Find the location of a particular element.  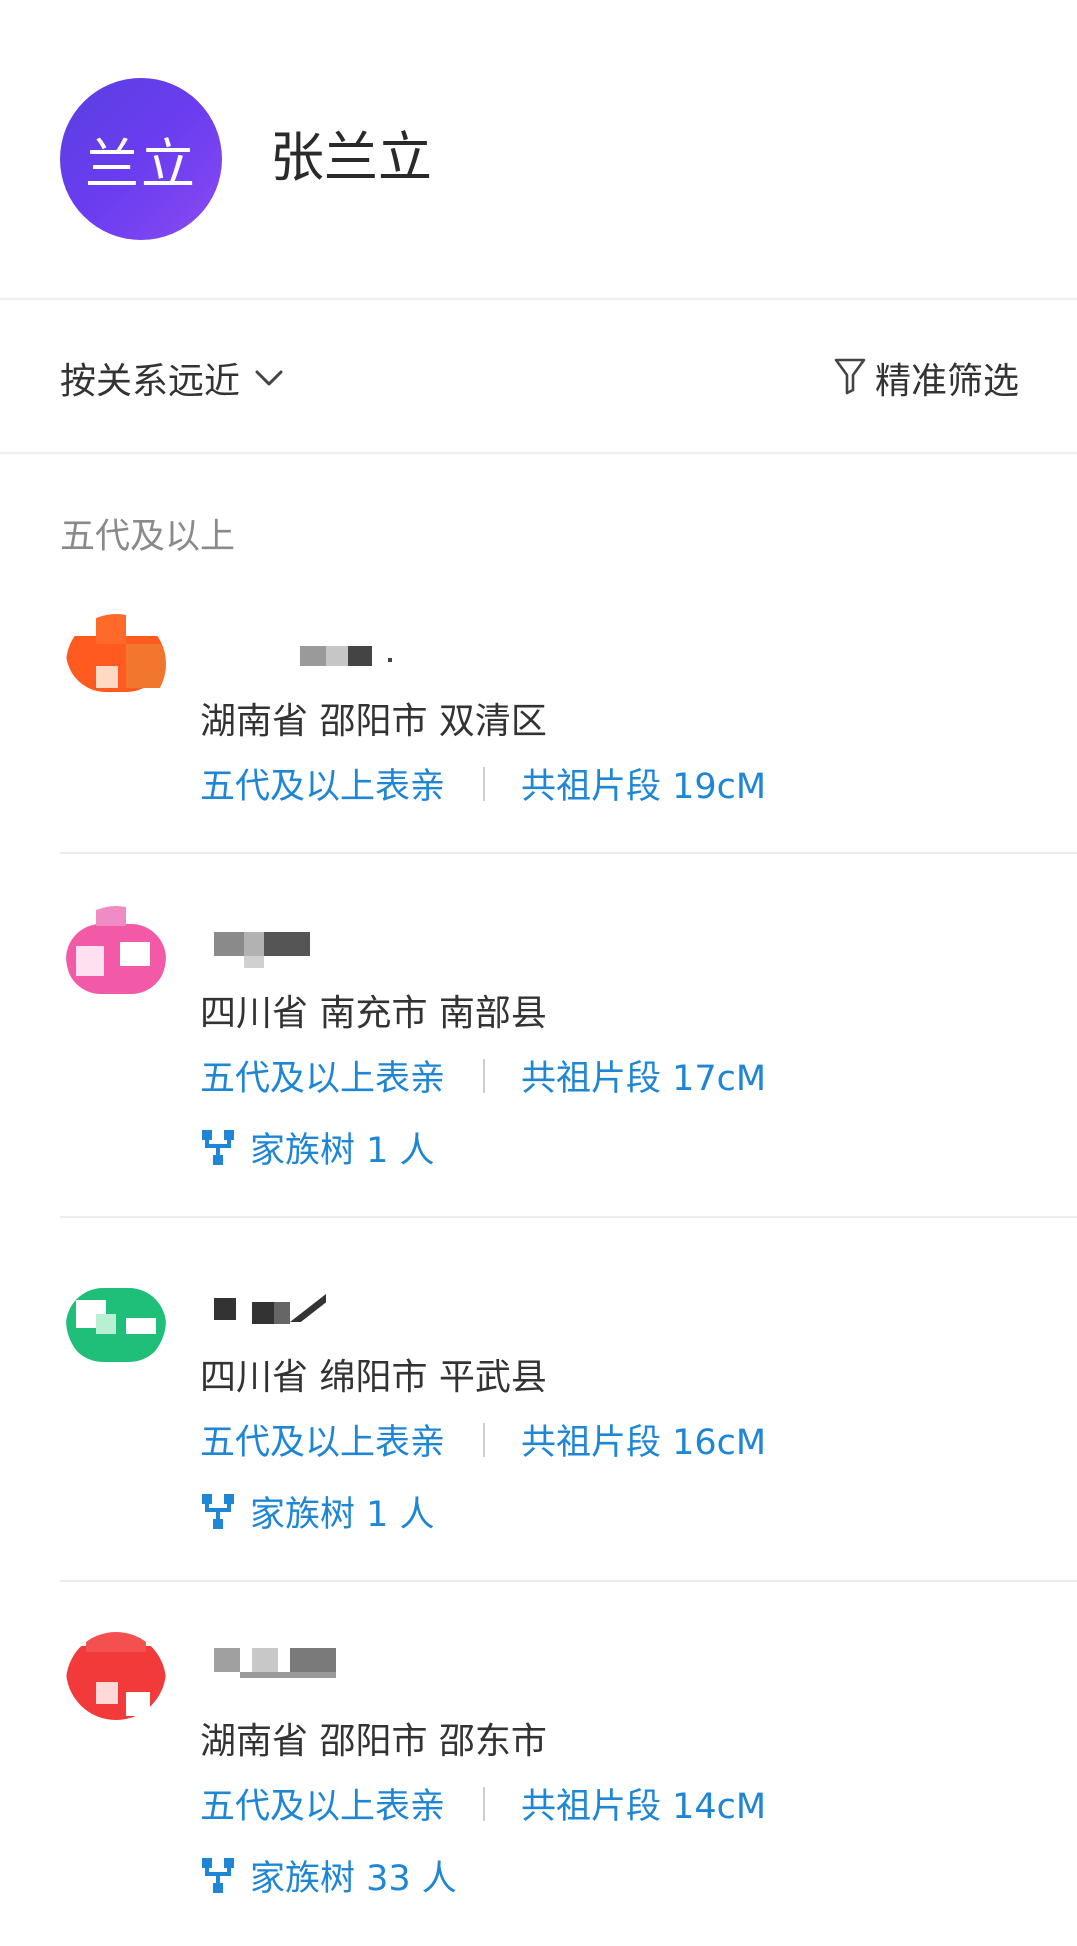

match-location: 湖南省 邵阳市 双清区 is located at coordinates (373, 721).